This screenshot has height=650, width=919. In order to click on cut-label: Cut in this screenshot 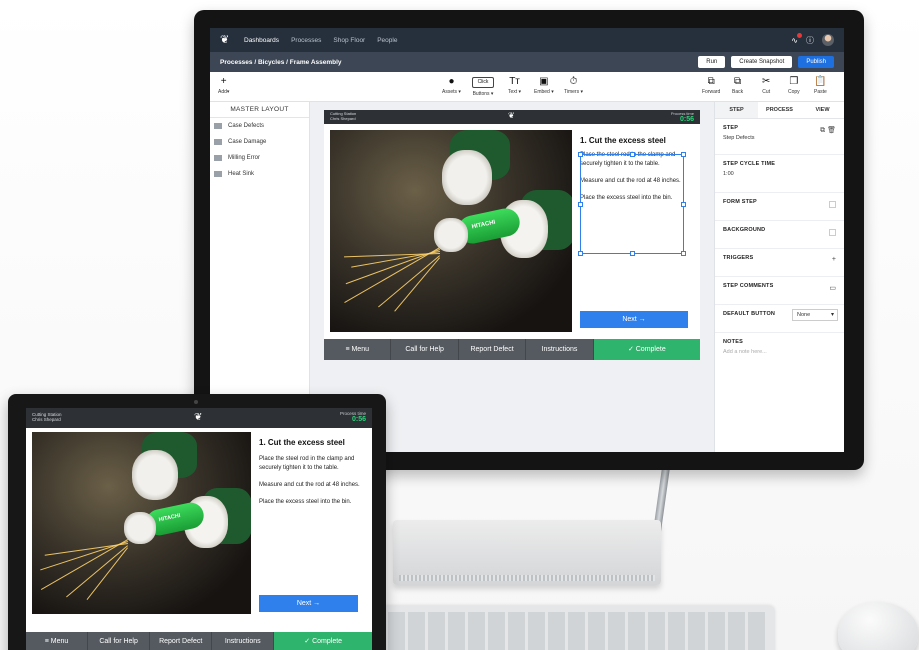, I will do `click(766, 92)`.